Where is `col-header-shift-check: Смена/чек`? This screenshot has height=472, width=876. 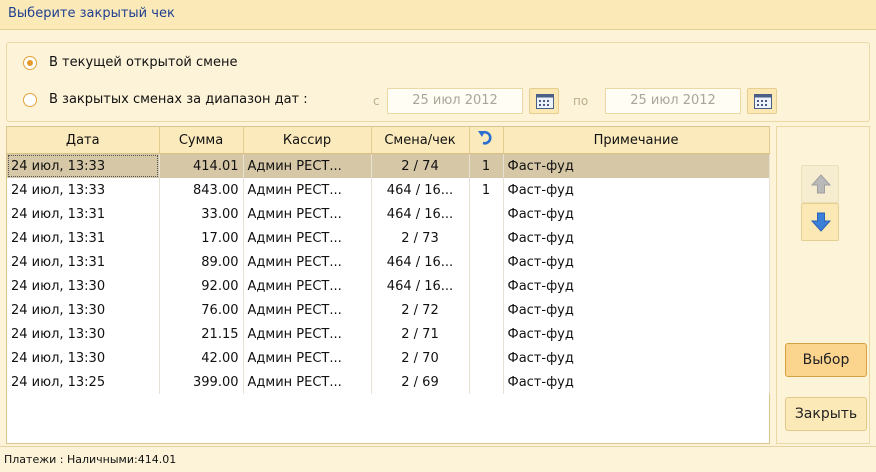
col-header-shift-check: Смена/чек is located at coordinates (420, 140).